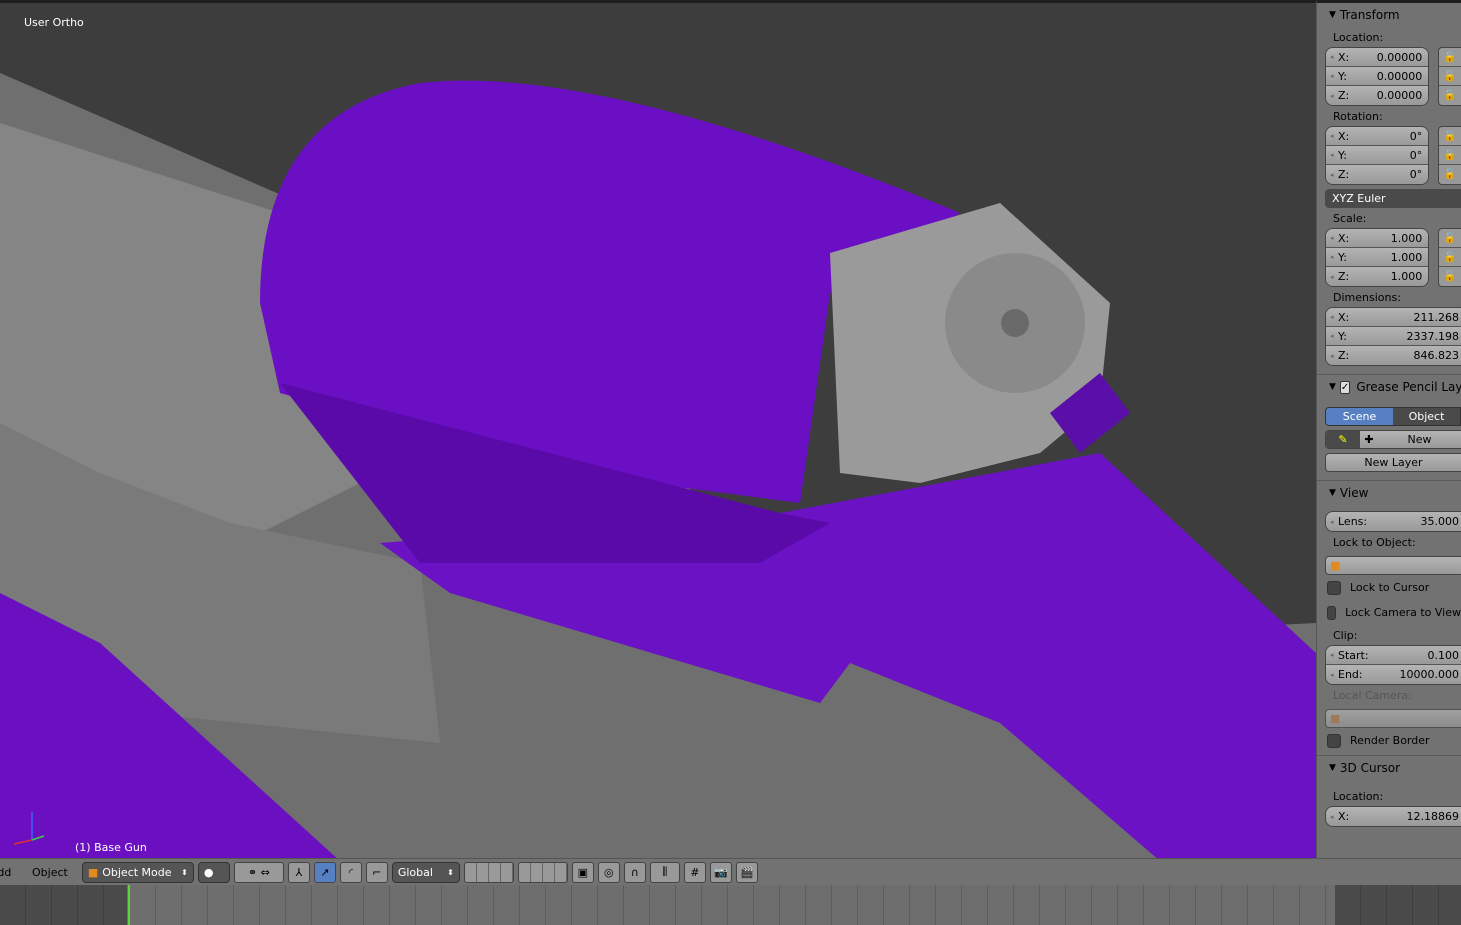  I want to click on orientation-dropdown: Global ⬍, so click(425, 872).